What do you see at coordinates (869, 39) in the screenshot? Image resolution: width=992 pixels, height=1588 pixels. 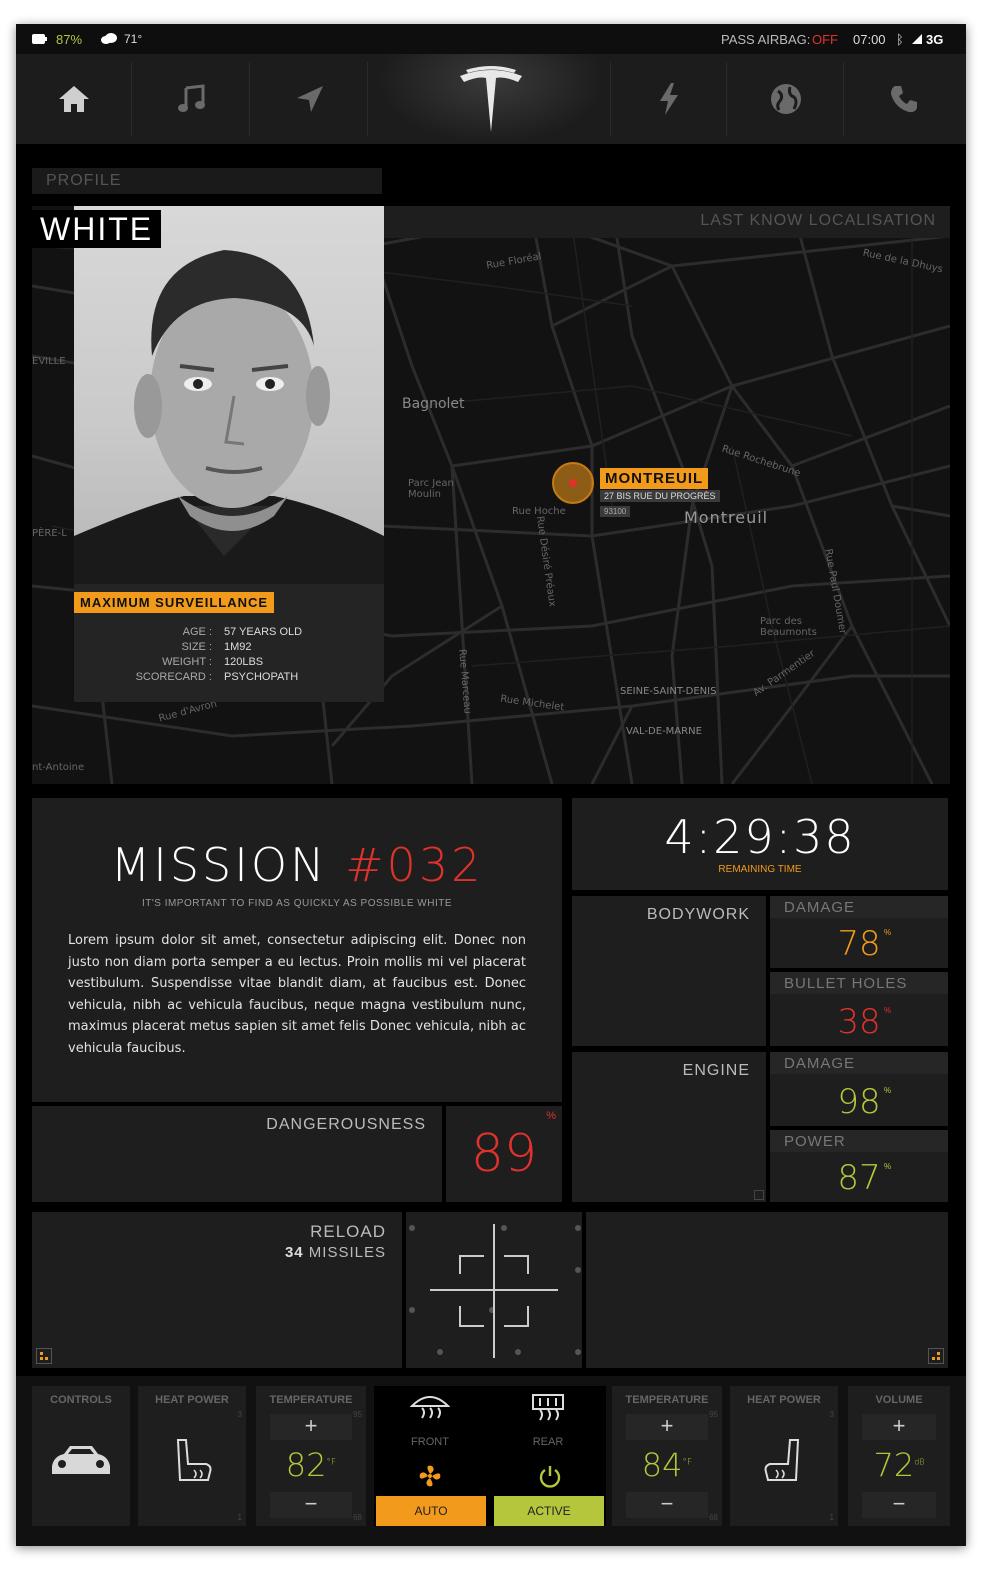 I see `clock: 07:00` at bounding box center [869, 39].